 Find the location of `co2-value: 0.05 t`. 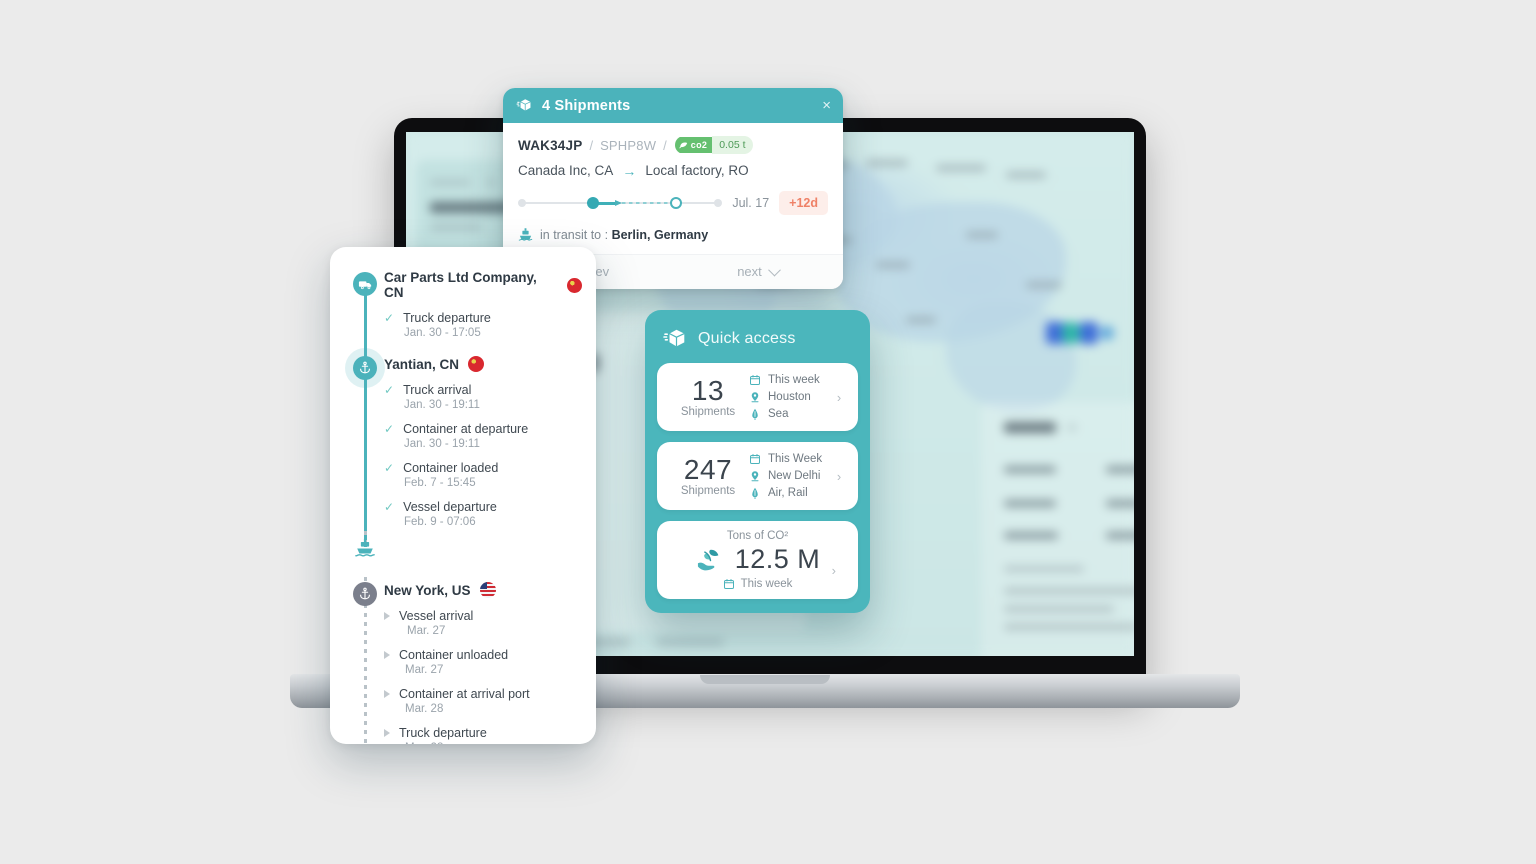

co2-value: 0.05 t is located at coordinates (732, 145).